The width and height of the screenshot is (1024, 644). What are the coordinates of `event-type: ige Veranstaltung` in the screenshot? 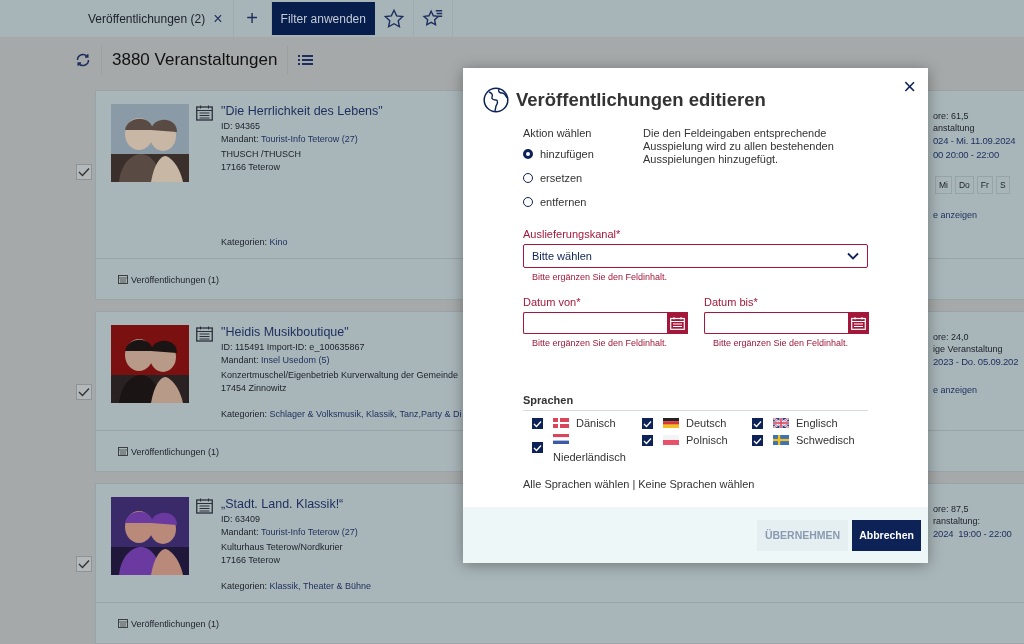 It's located at (968, 349).